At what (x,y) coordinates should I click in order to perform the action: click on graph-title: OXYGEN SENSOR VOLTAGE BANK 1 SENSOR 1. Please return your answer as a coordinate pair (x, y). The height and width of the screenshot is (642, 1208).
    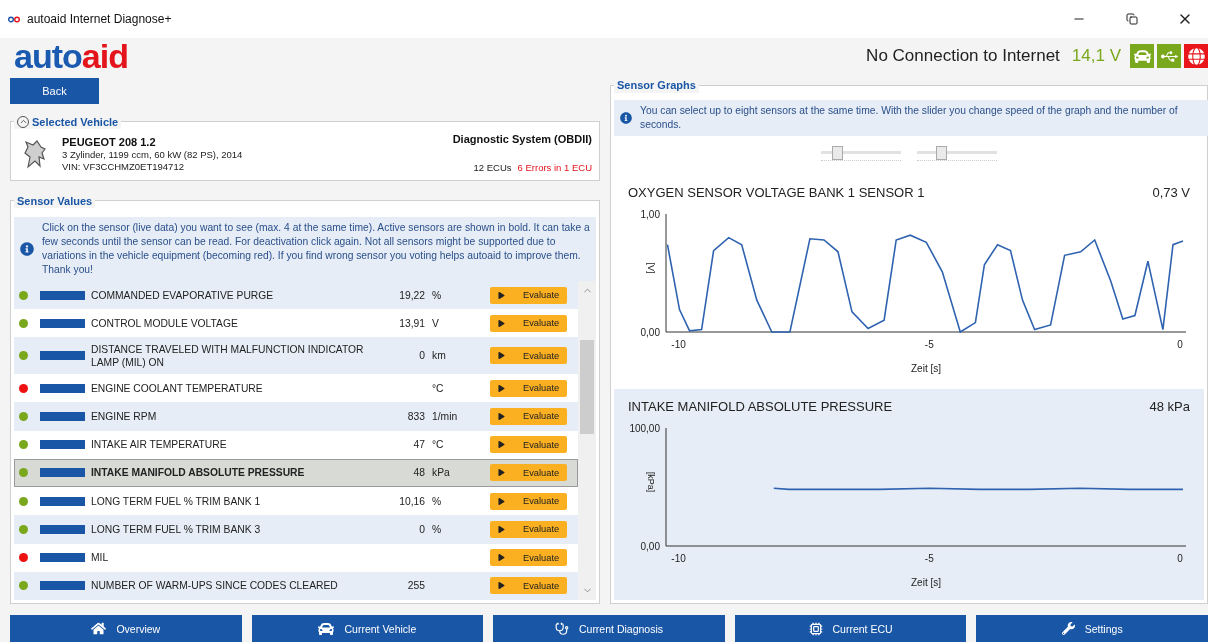
    Looking at the image, I should click on (776, 192).